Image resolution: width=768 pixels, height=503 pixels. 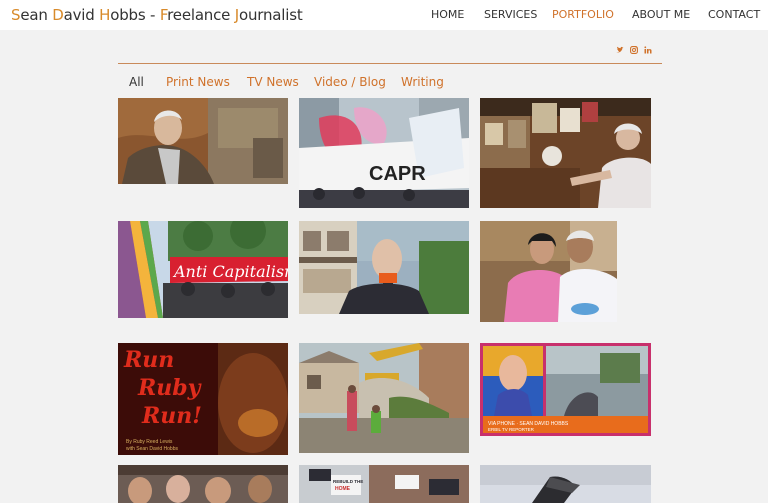 I want to click on logo-word-4: Freelance, so click(x=197, y=15).